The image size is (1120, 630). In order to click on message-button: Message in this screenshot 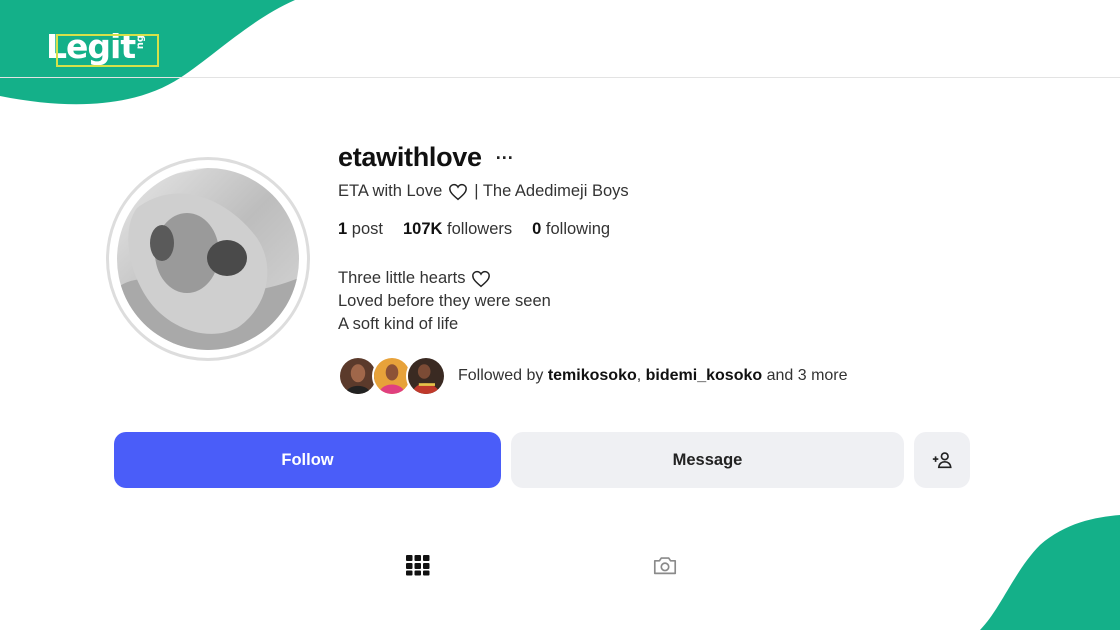, I will do `click(707, 460)`.